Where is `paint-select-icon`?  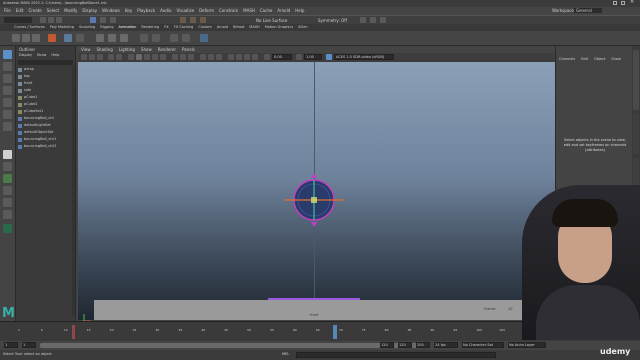
paint-select-icon is located at coordinates (7, 78).